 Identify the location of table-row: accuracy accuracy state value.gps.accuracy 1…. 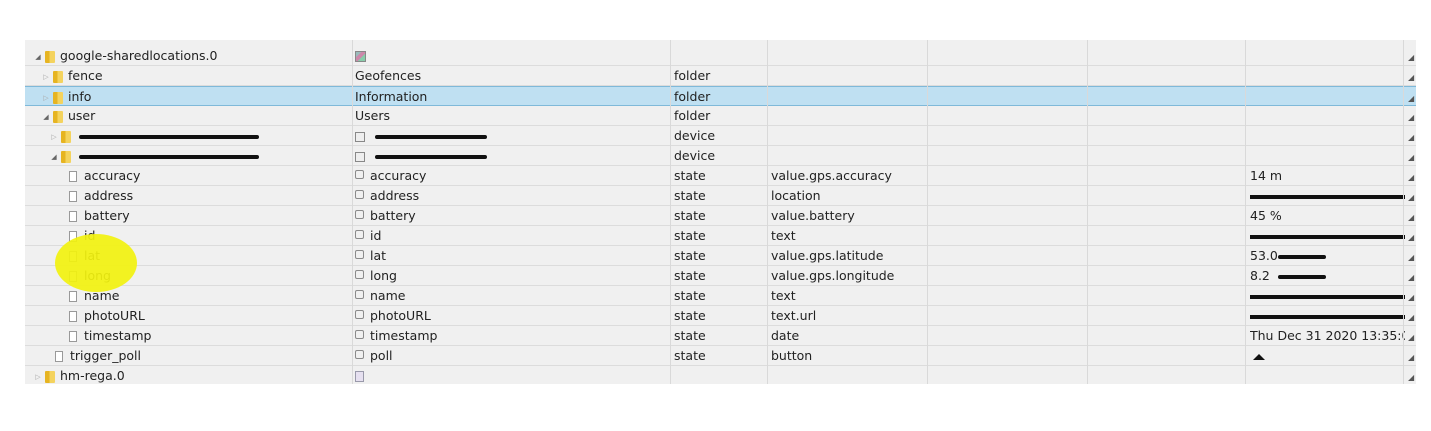
(720, 176).